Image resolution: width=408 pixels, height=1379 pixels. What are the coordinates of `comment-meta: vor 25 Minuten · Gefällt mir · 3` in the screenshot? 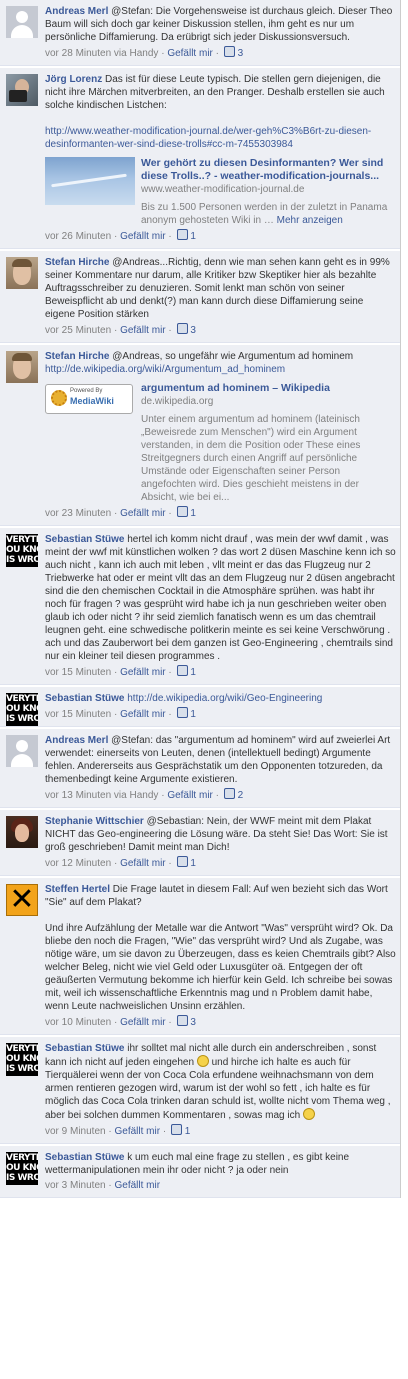 It's located at (120, 329).